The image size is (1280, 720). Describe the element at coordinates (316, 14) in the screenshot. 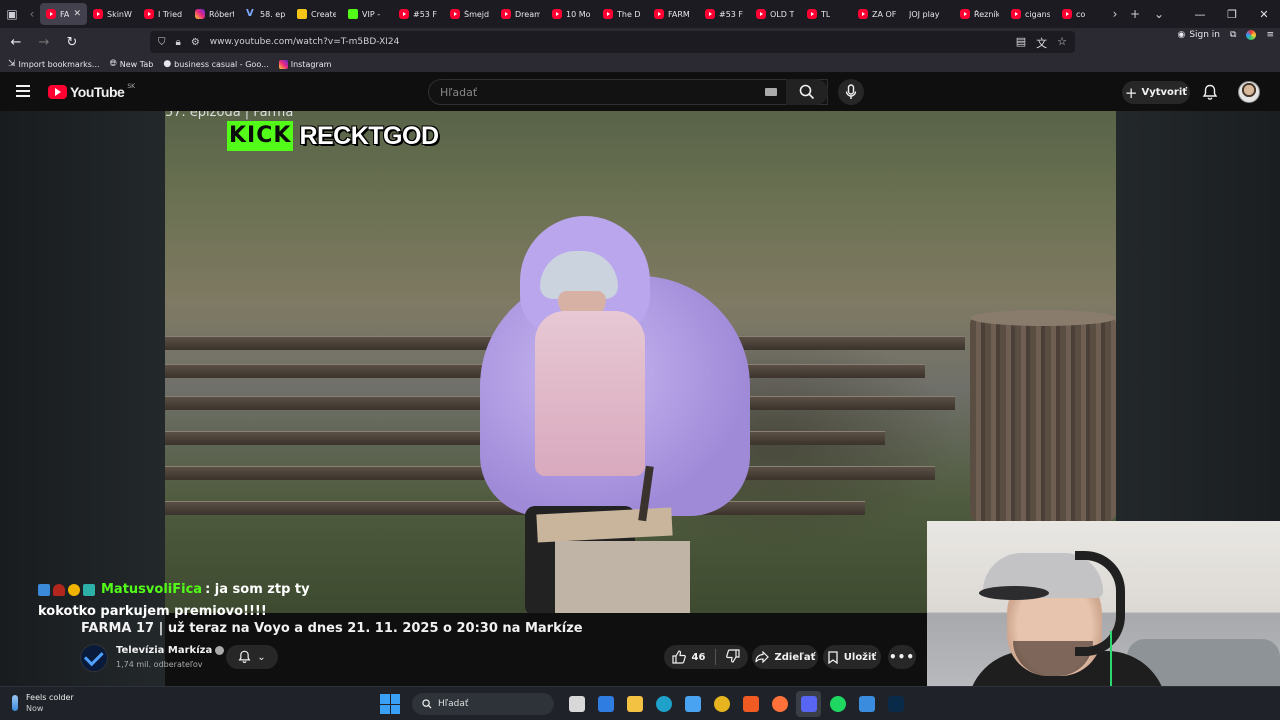

I see `browser-tab: Create` at that location.